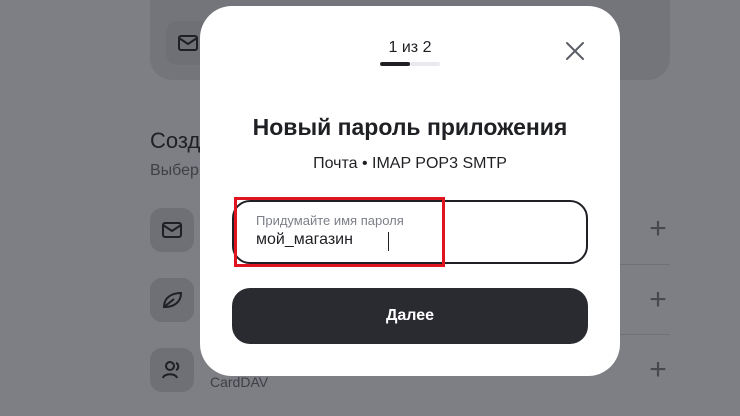 This screenshot has width=740, height=416. What do you see at coordinates (575, 51) in the screenshot?
I see `close-icon` at bounding box center [575, 51].